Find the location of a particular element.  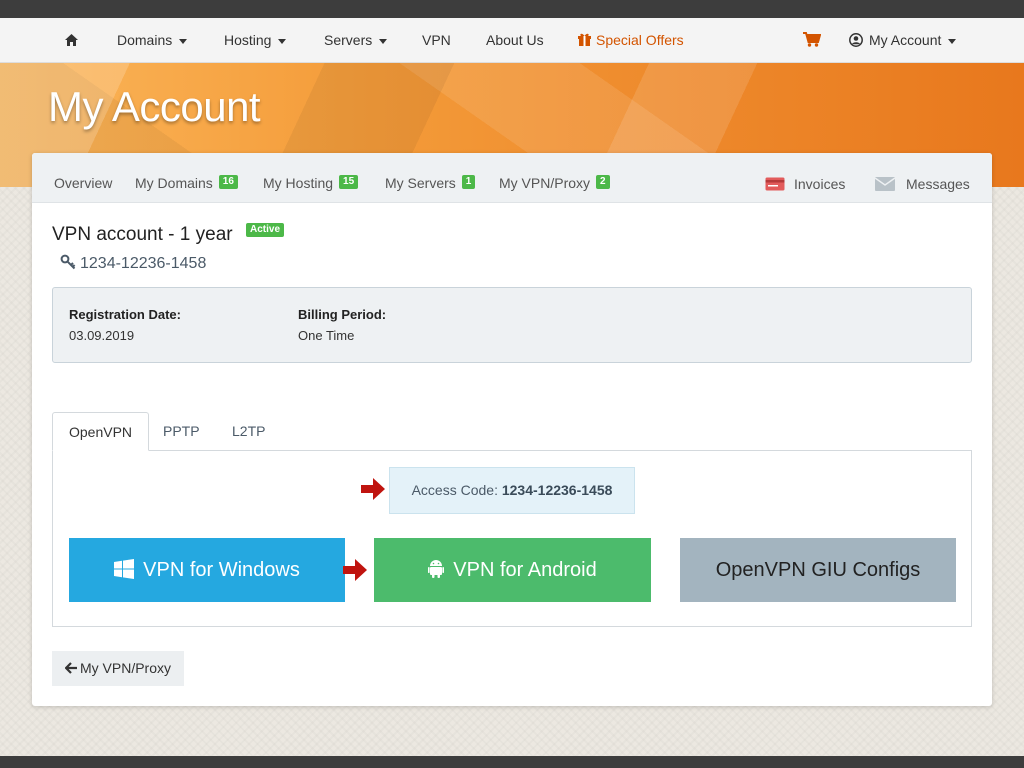

subnav-my-servers: My Servers 1 is located at coordinates (430, 183).